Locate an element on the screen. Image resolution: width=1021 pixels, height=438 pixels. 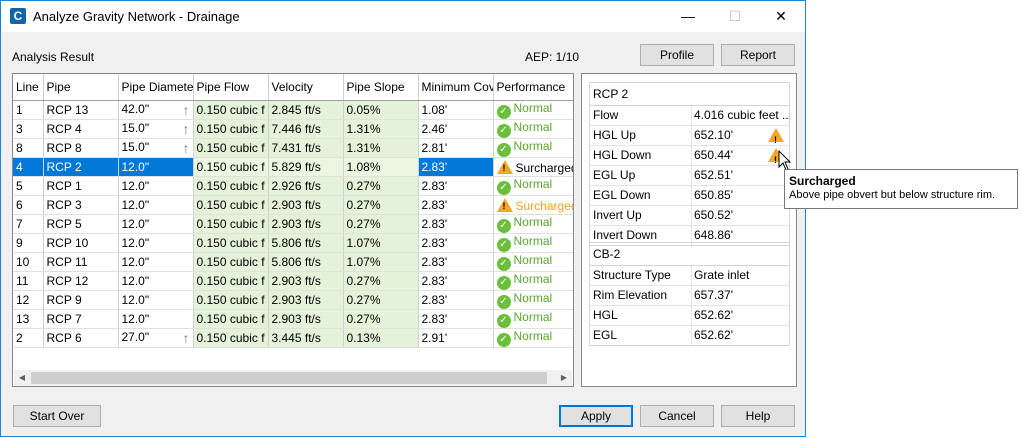
scroll-right-icon: ▶ is located at coordinates (564, 378).